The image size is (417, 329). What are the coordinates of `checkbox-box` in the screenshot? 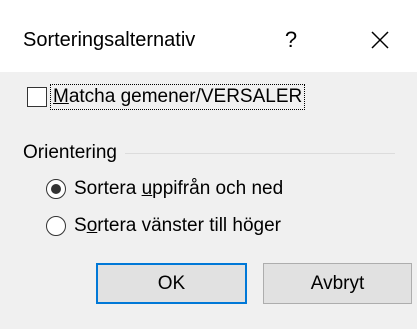 It's located at (37, 97).